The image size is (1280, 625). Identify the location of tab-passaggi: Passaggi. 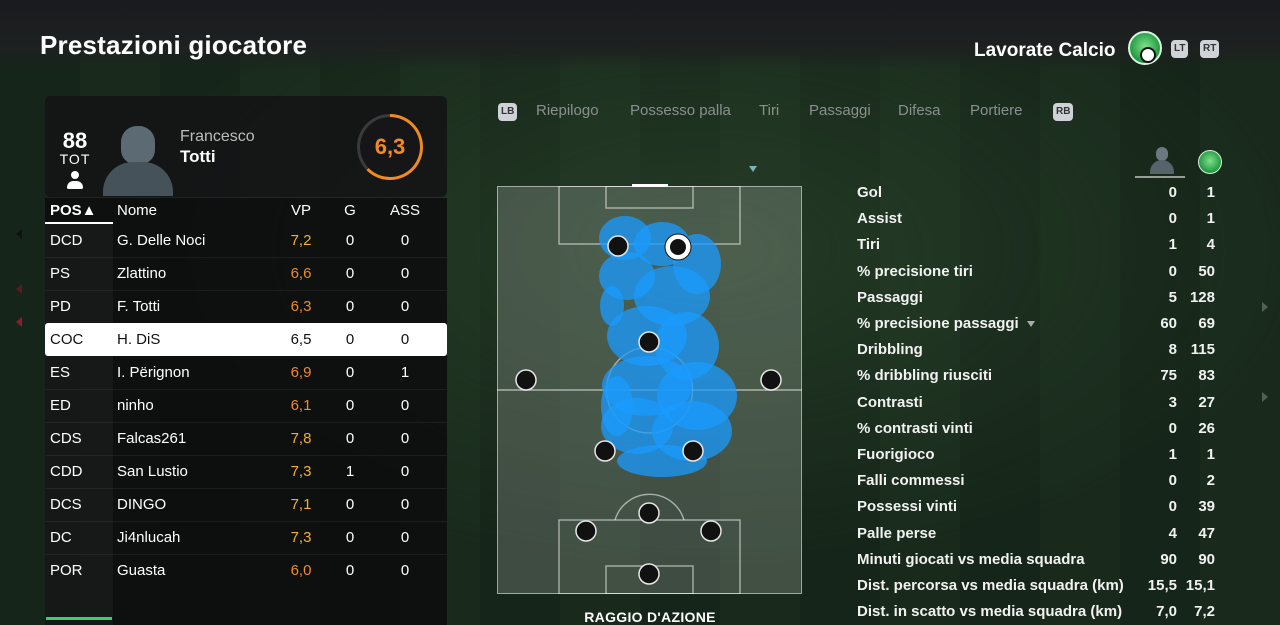
(840, 110).